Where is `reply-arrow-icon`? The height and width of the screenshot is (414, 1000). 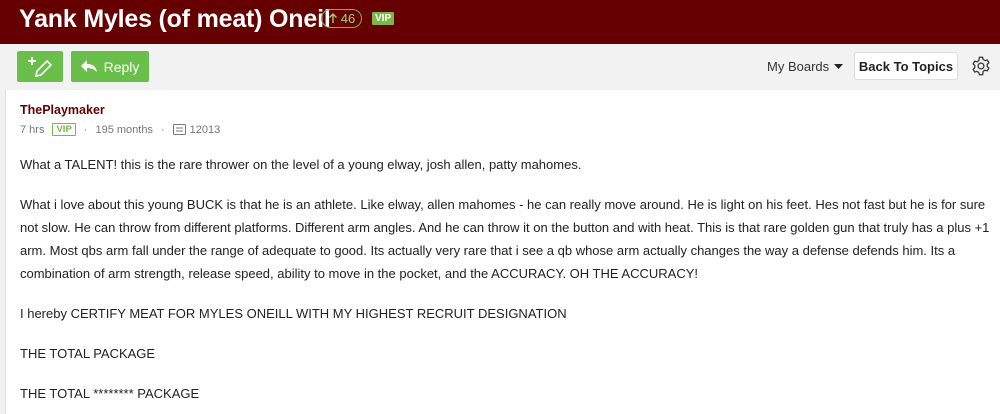
reply-arrow-icon is located at coordinates (88, 66).